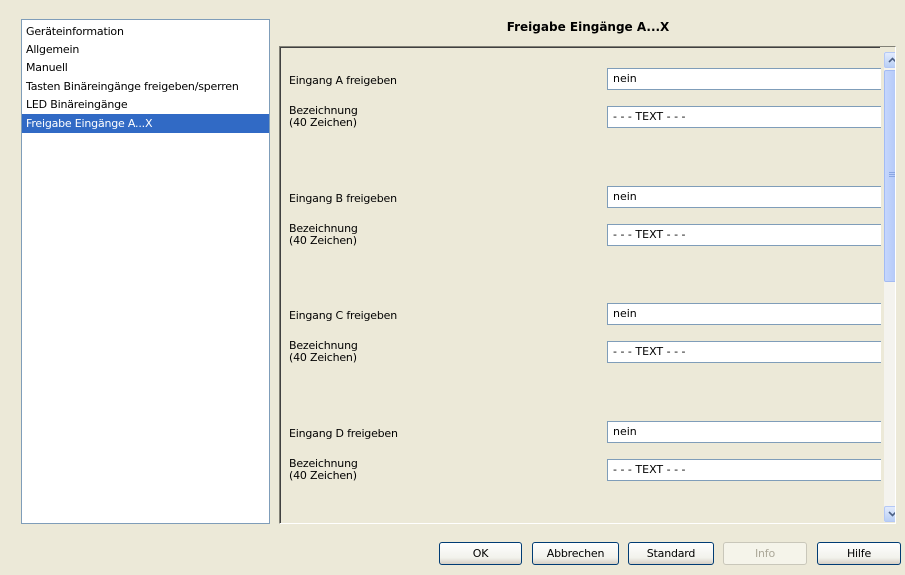 This screenshot has height=575, width=905. Describe the element at coordinates (671, 553) in the screenshot. I see `default-button: Standard` at that location.